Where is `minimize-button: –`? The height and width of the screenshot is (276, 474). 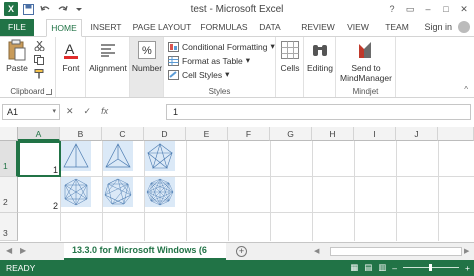 minimize-button: – is located at coordinates (428, 9).